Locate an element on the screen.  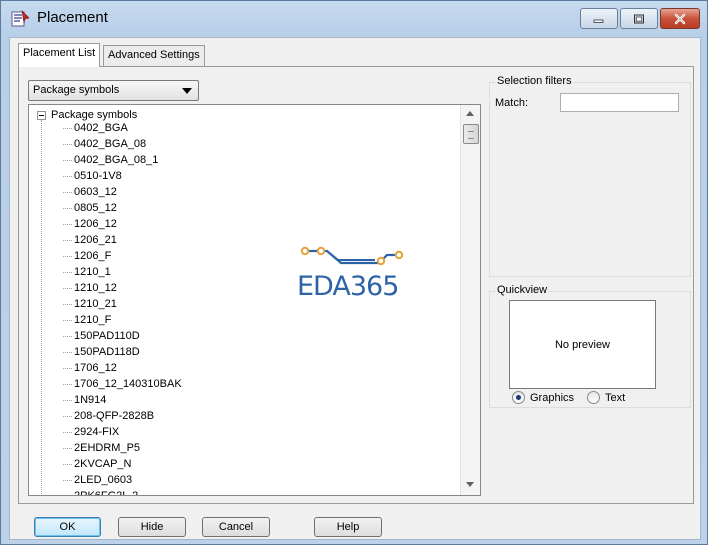
hide-button: Hide is located at coordinates (152, 527).